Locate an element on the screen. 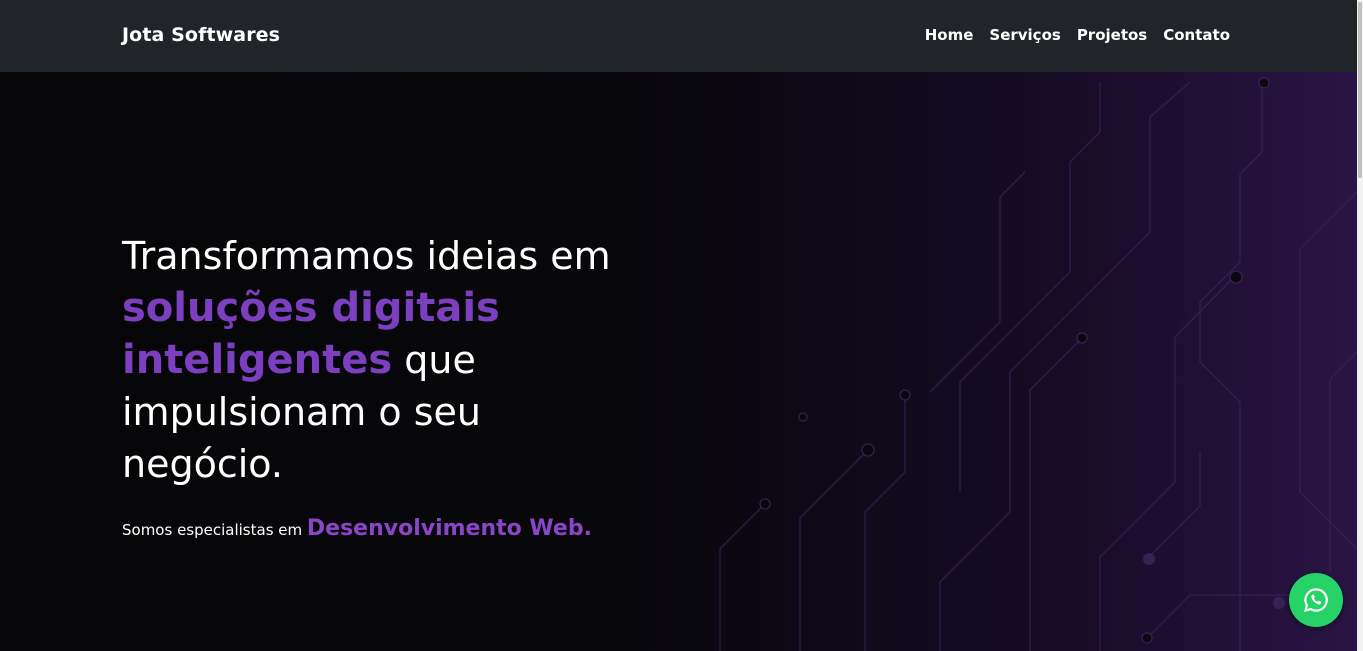  nav-link-projetos: Projetos is located at coordinates (1112, 35).